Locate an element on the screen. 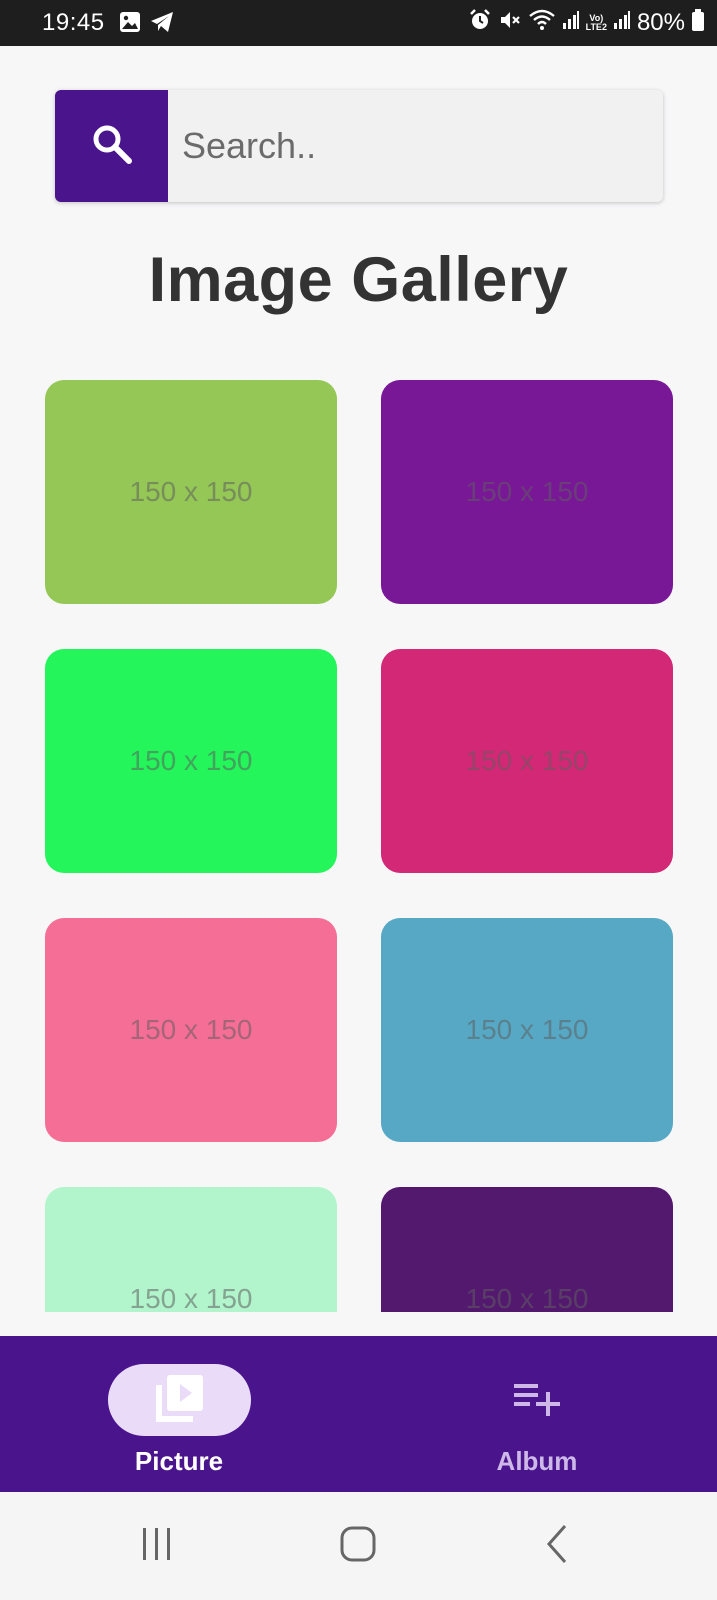  recent-apps-button is located at coordinates (157, 1546).